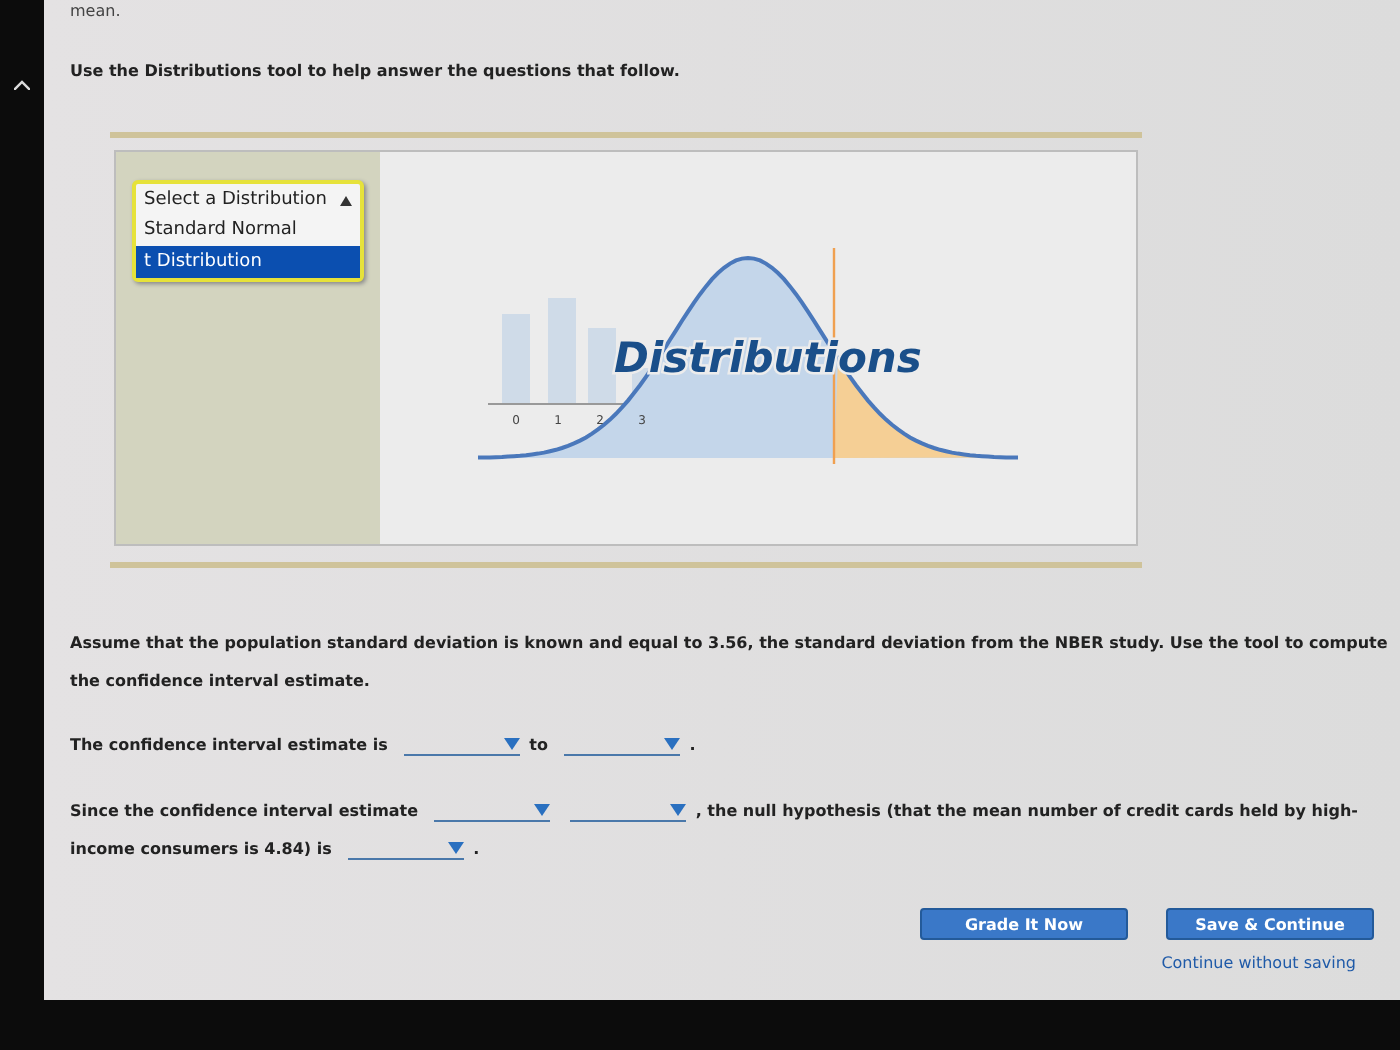 Image resolution: width=1400 pixels, height=1050 pixels. What do you see at coordinates (96, 11) in the screenshot?
I see `text-fragment: mean.` at bounding box center [96, 11].